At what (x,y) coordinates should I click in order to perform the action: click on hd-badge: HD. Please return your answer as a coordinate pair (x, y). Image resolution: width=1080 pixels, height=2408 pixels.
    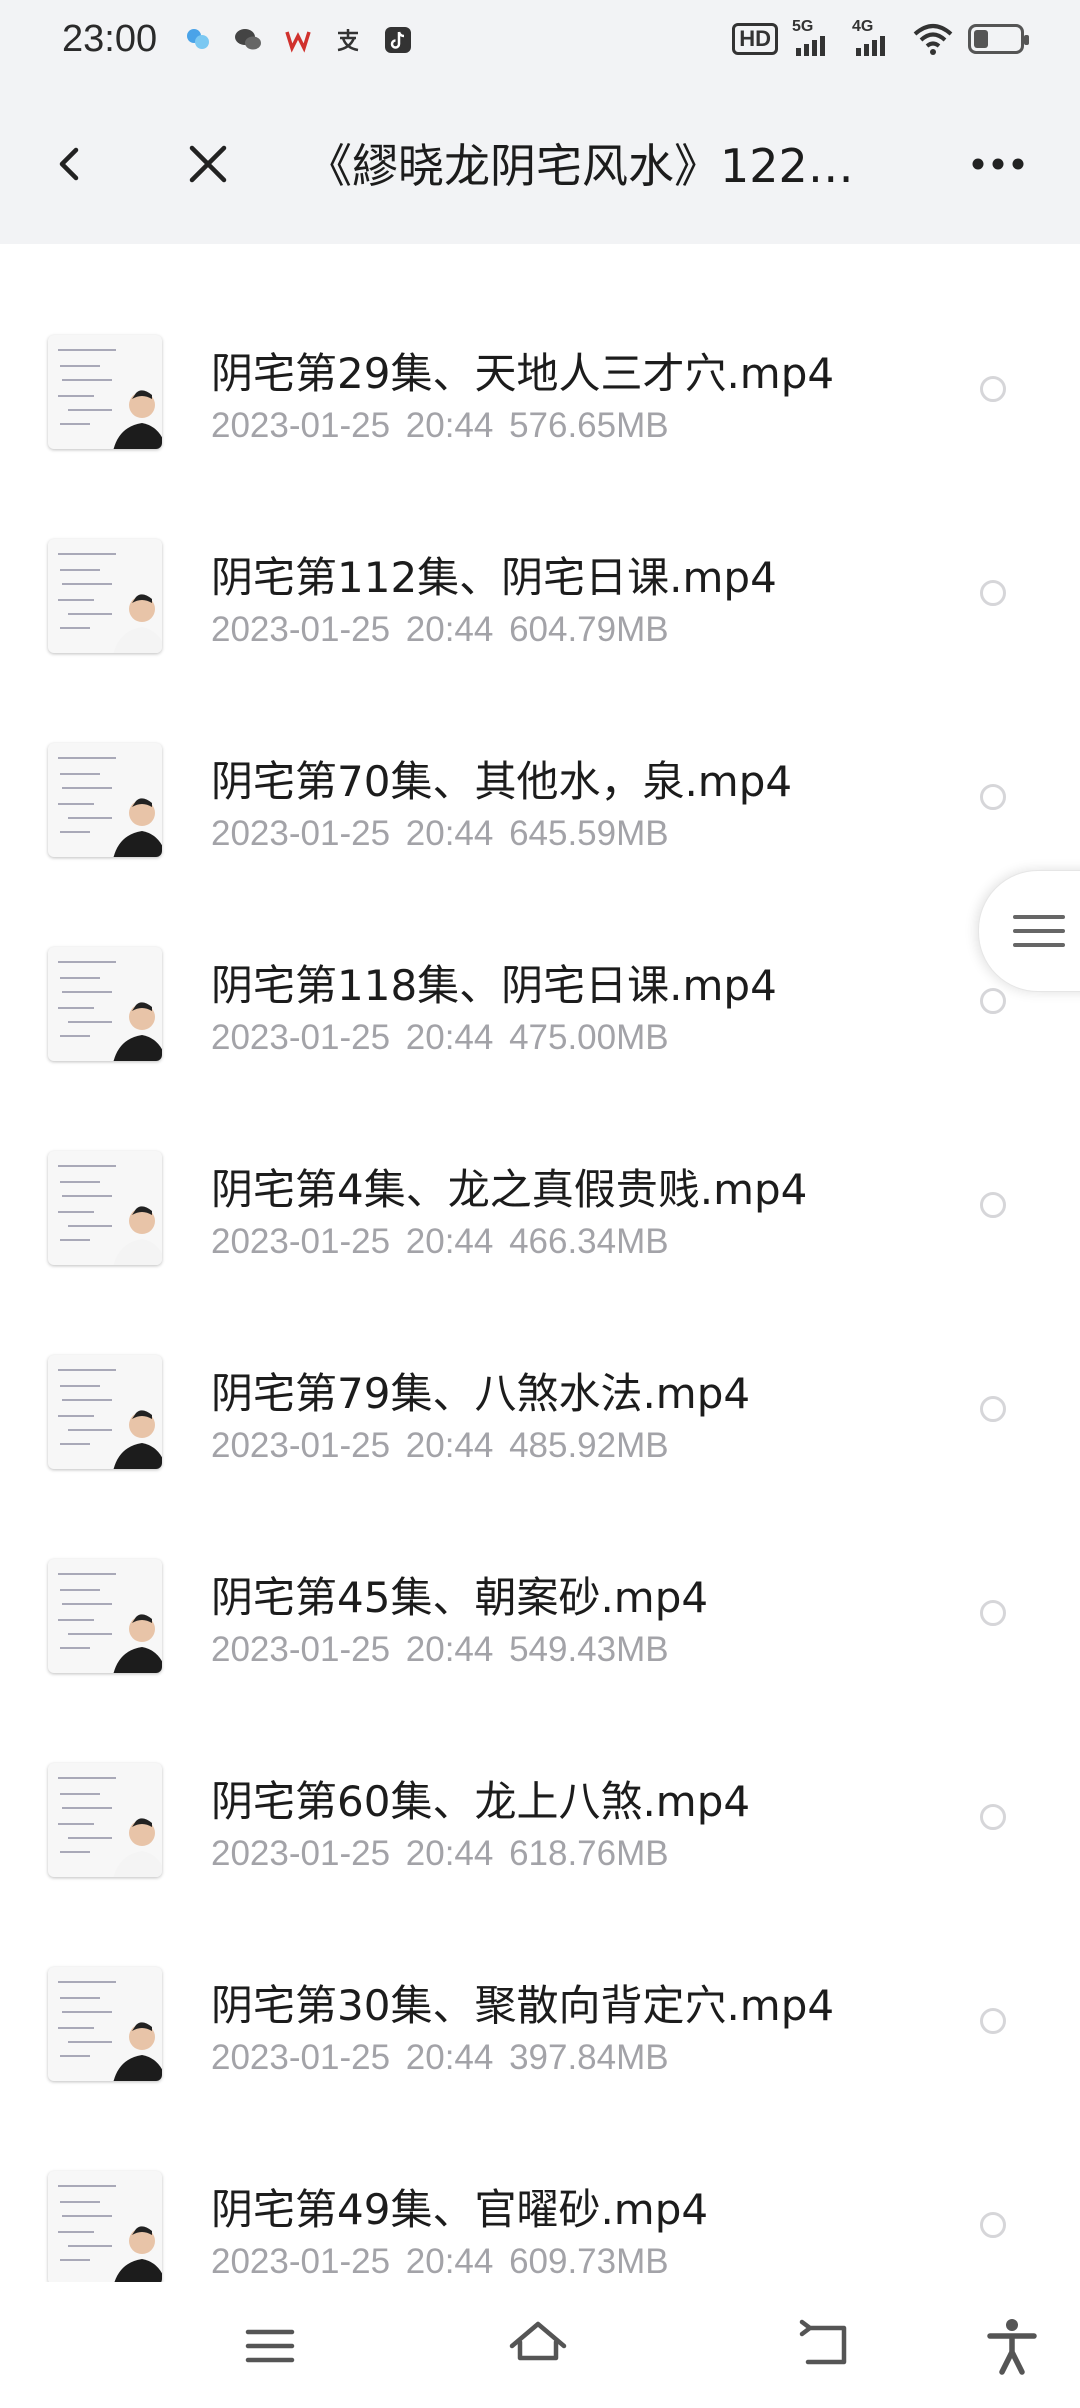
    Looking at the image, I should click on (755, 39).